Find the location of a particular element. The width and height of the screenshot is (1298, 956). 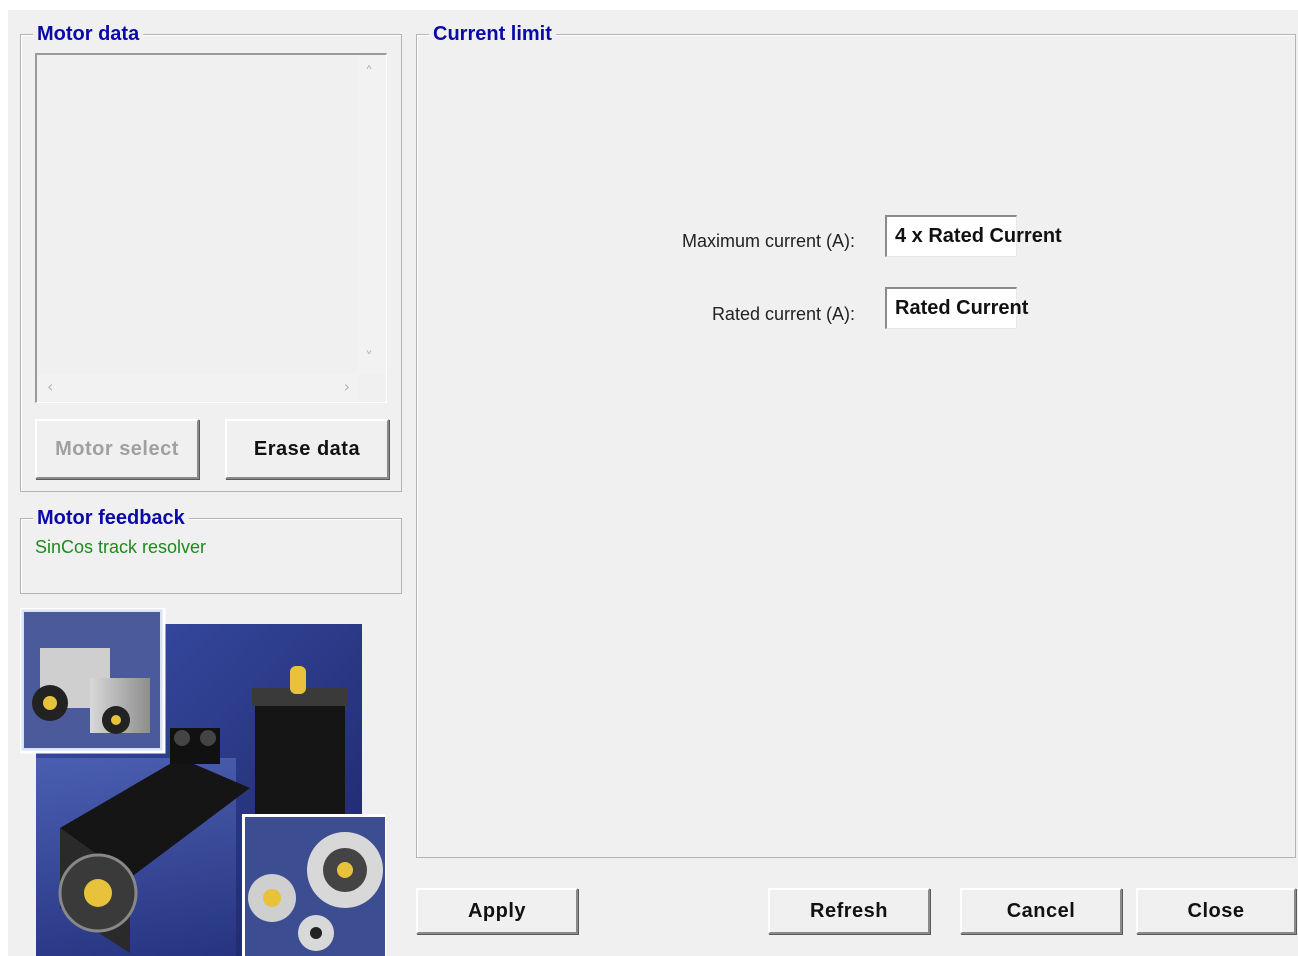

chevron-right-icon: › is located at coordinates (347, 387).